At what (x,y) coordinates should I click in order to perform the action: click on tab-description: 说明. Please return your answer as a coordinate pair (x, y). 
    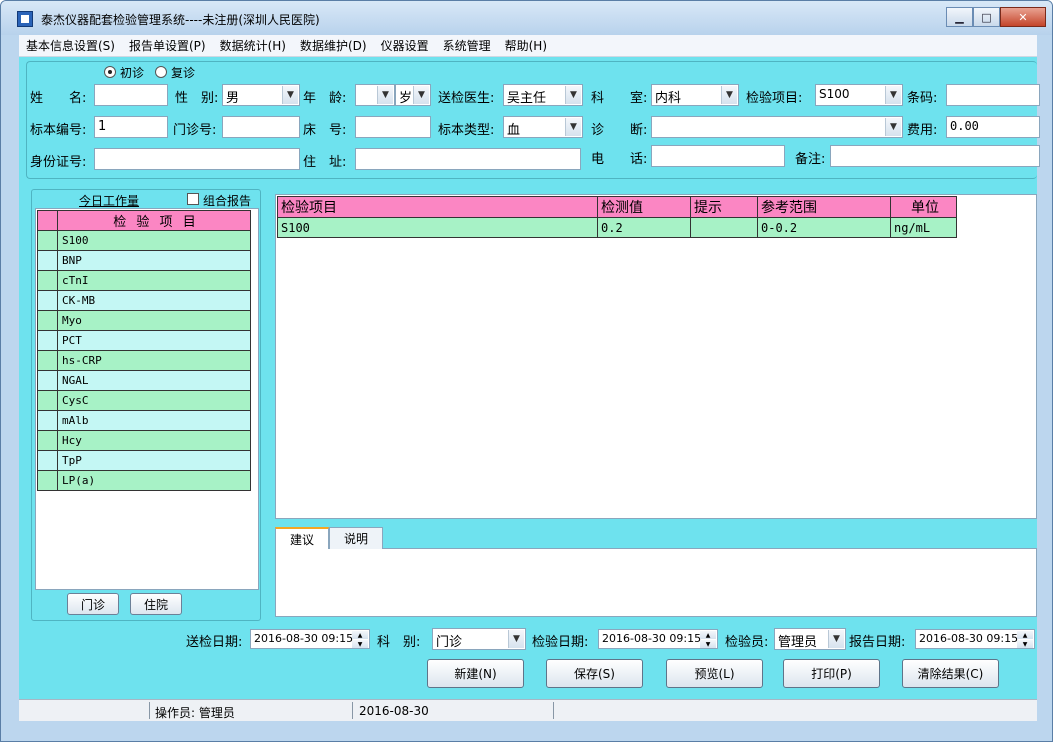
    Looking at the image, I should click on (356, 538).